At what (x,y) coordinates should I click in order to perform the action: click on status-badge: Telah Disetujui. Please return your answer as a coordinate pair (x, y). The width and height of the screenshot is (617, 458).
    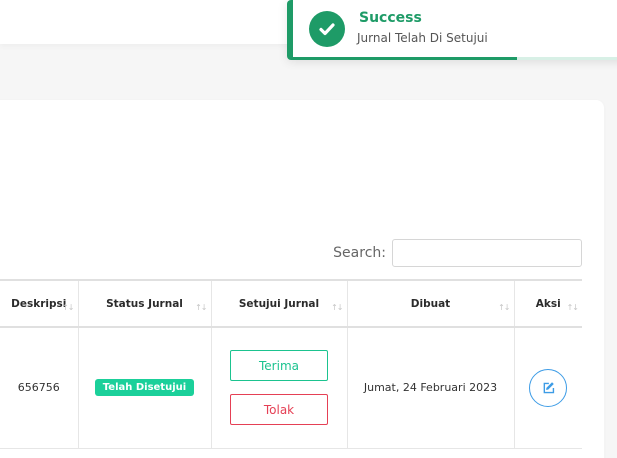
    Looking at the image, I should click on (144, 388).